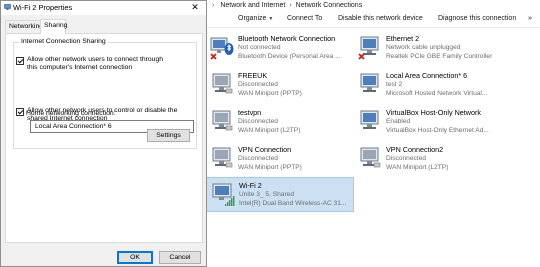 The width and height of the screenshot is (540, 267). Describe the element at coordinates (415, 149) in the screenshot. I see `connection-name: VPN Connection2` at that location.